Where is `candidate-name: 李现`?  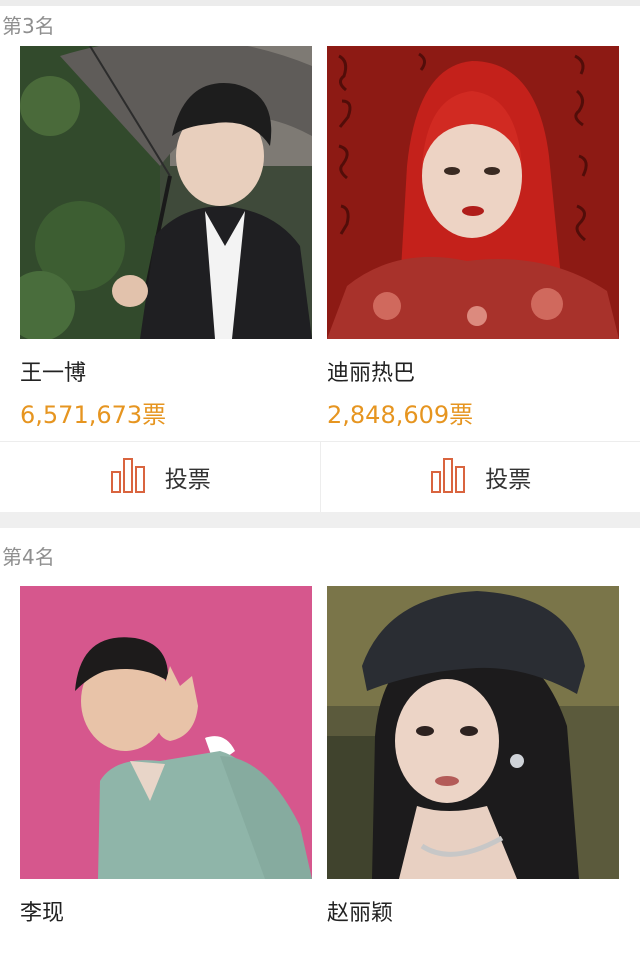
candidate-name: 李现 is located at coordinates (42, 913).